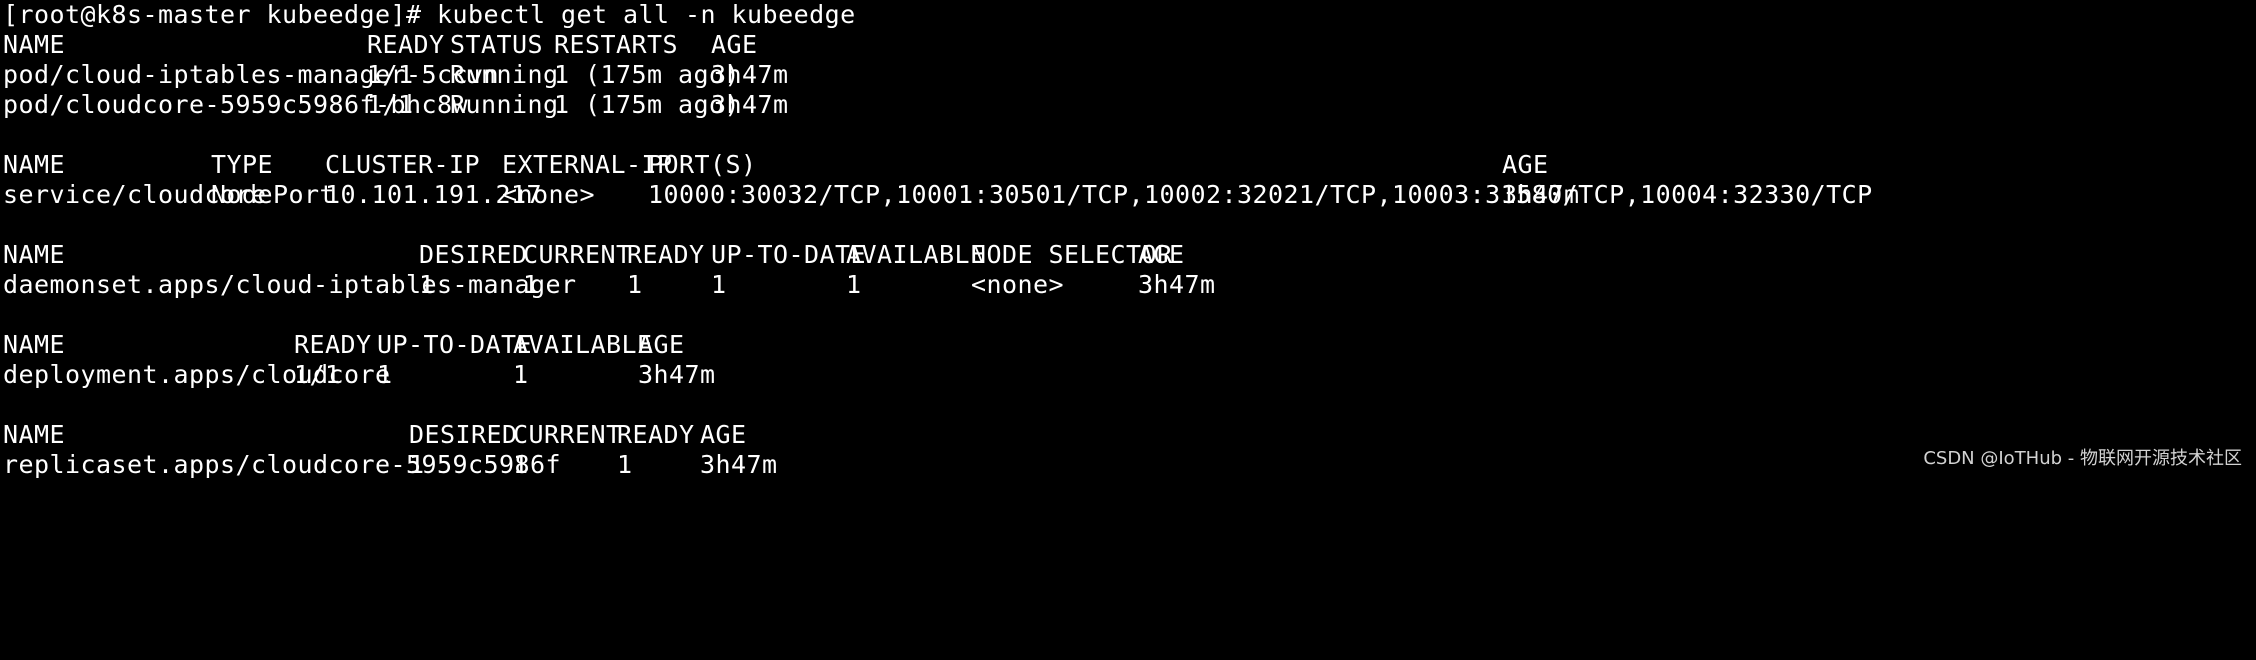 The image size is (2256, 660). I want to click on replicasets-header-ready: READY, so click(656, 434).